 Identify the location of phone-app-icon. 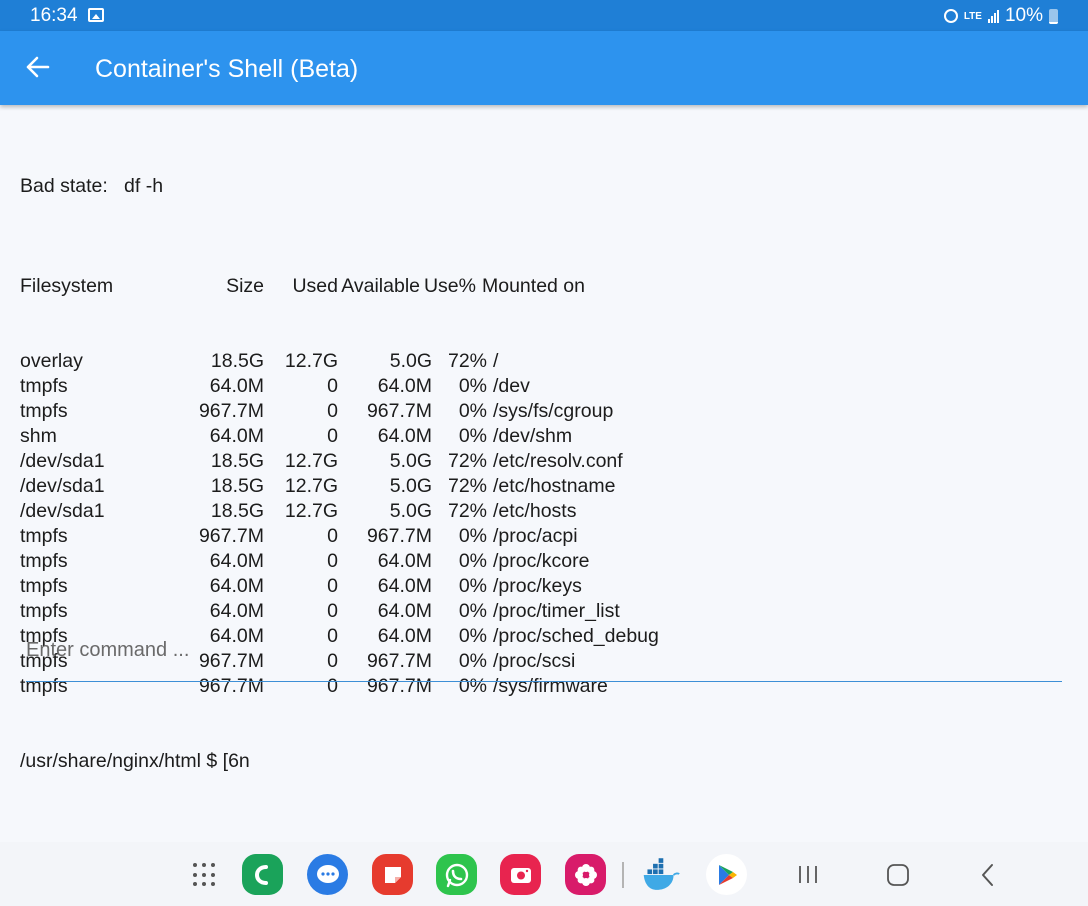
(262, 874).